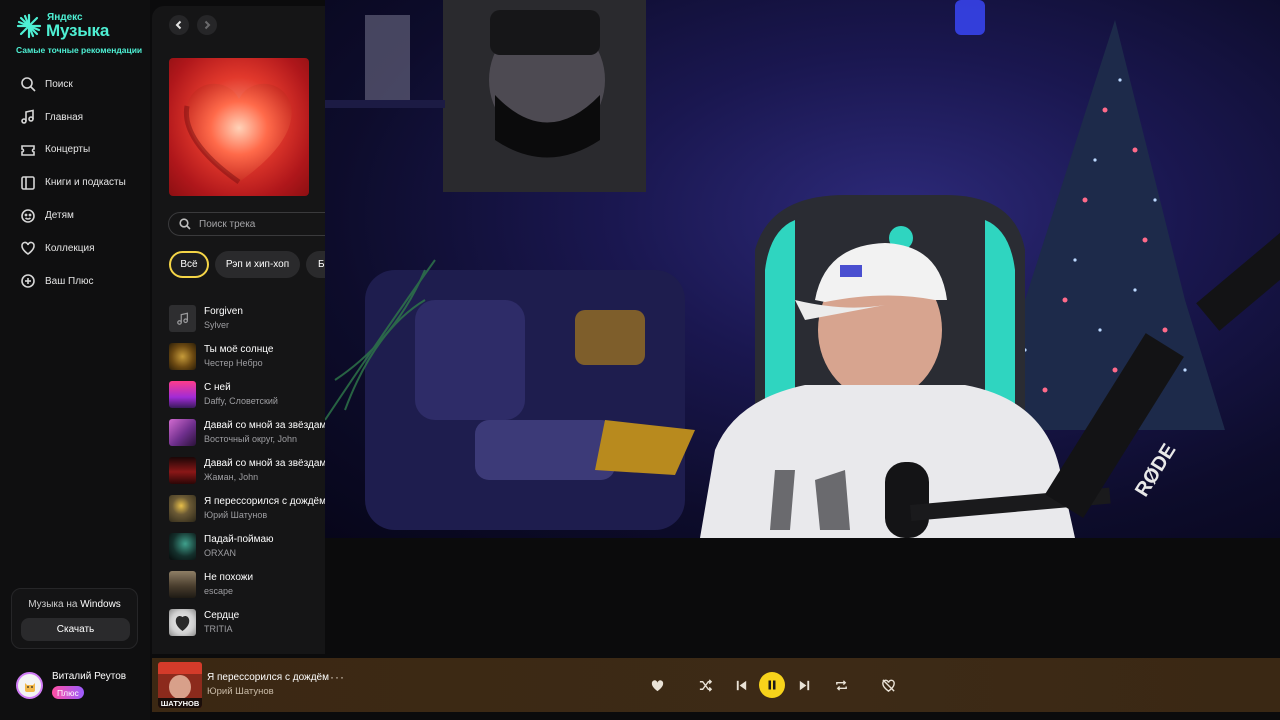 The height and width of the screenshot is (720, 1280). What do you see at coordinates (247, 585) in the screenshot?
I see `track-row: Не похожи escape` at bounding box center [247, 585].